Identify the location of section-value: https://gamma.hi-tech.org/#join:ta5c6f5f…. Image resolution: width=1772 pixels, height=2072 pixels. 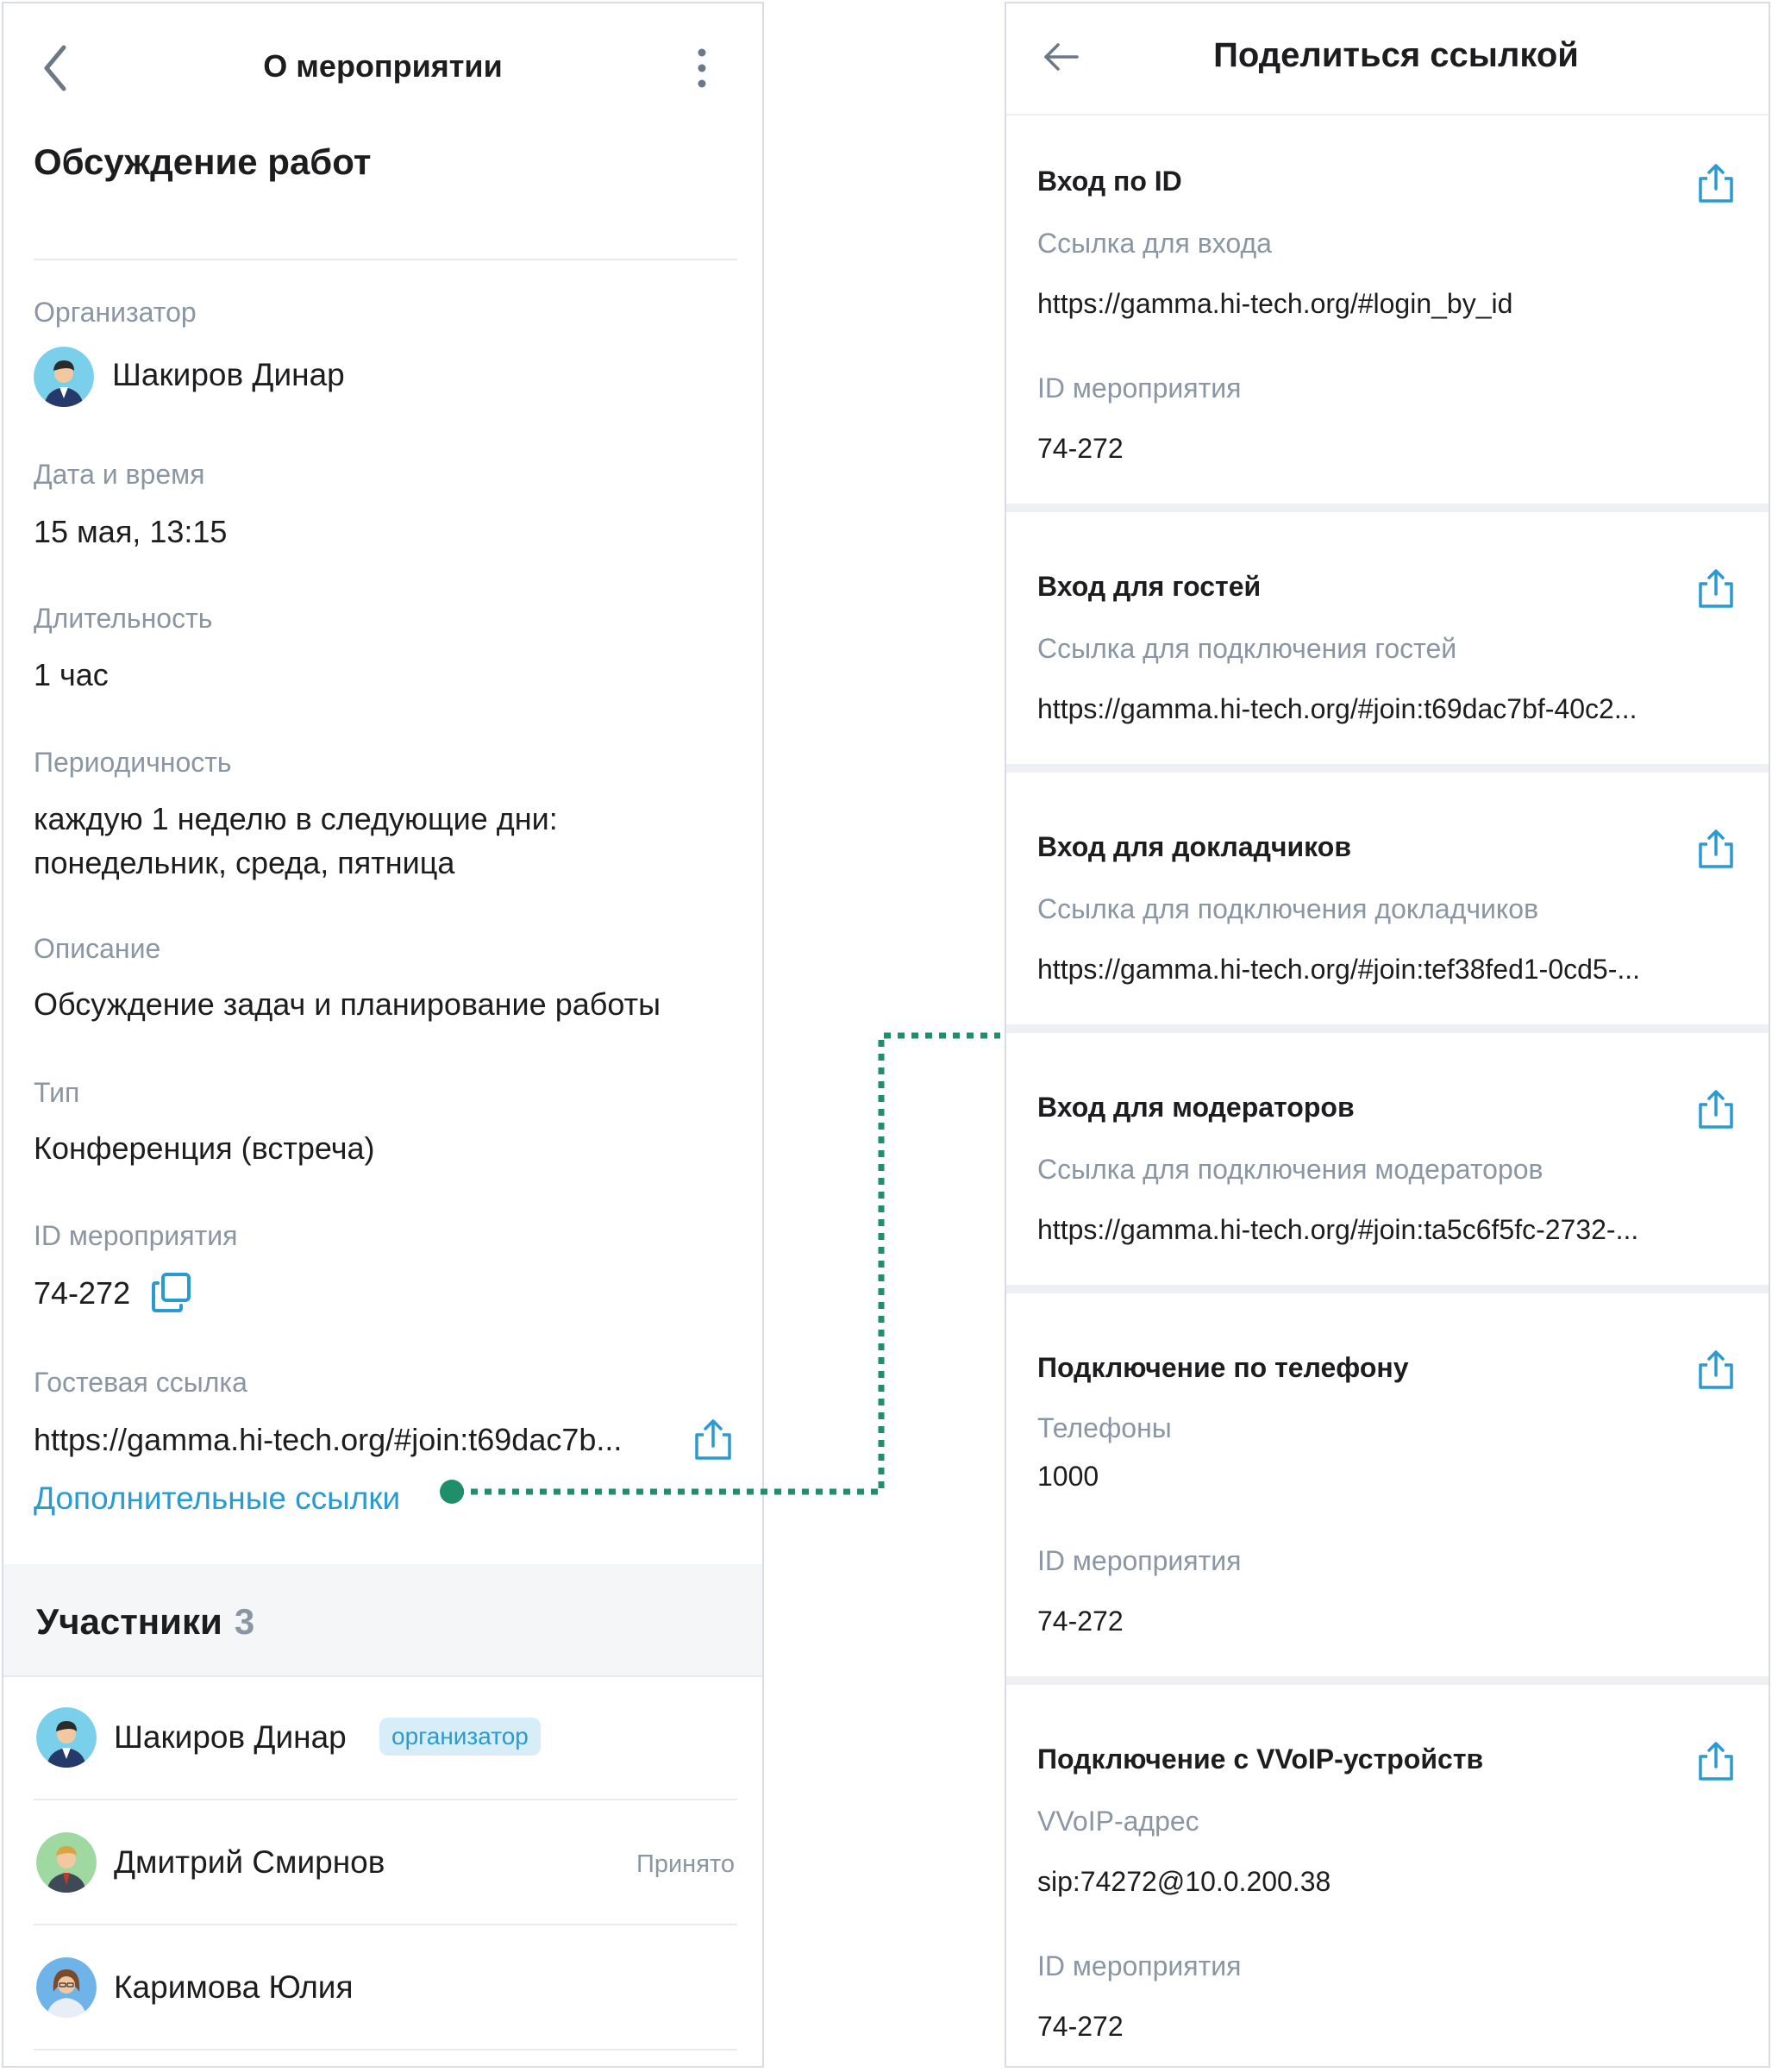
(1337, 1230).